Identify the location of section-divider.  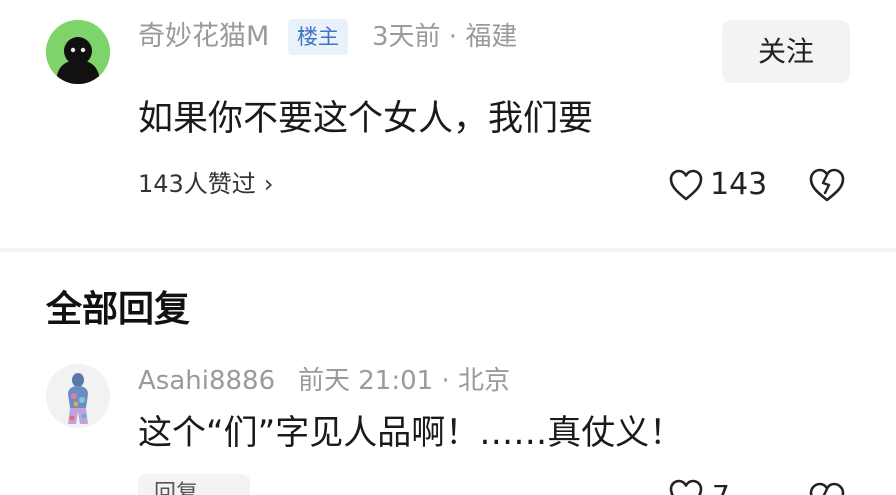
(448, 250).